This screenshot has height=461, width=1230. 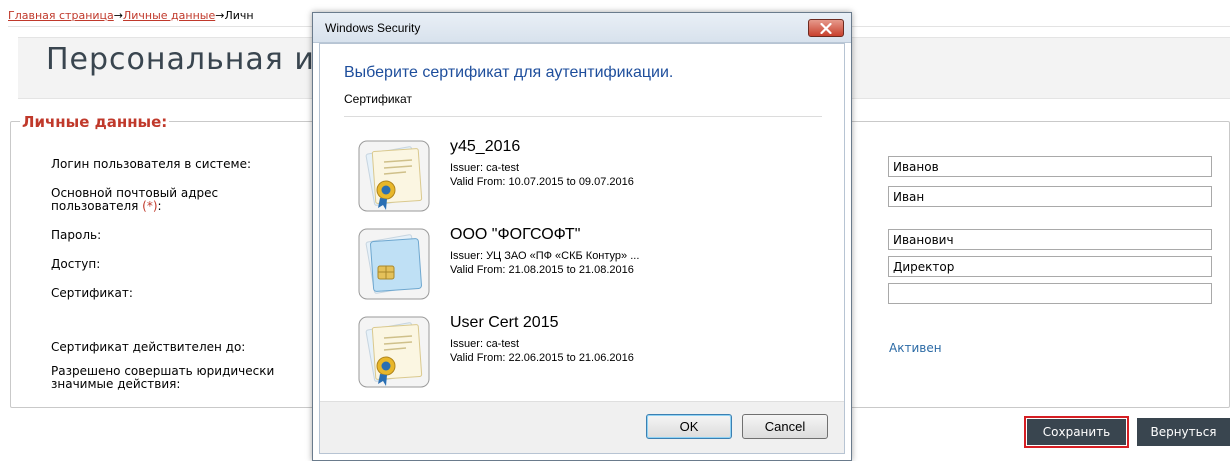 I want to click on ok-button: OK, so click(x=689, y=426).